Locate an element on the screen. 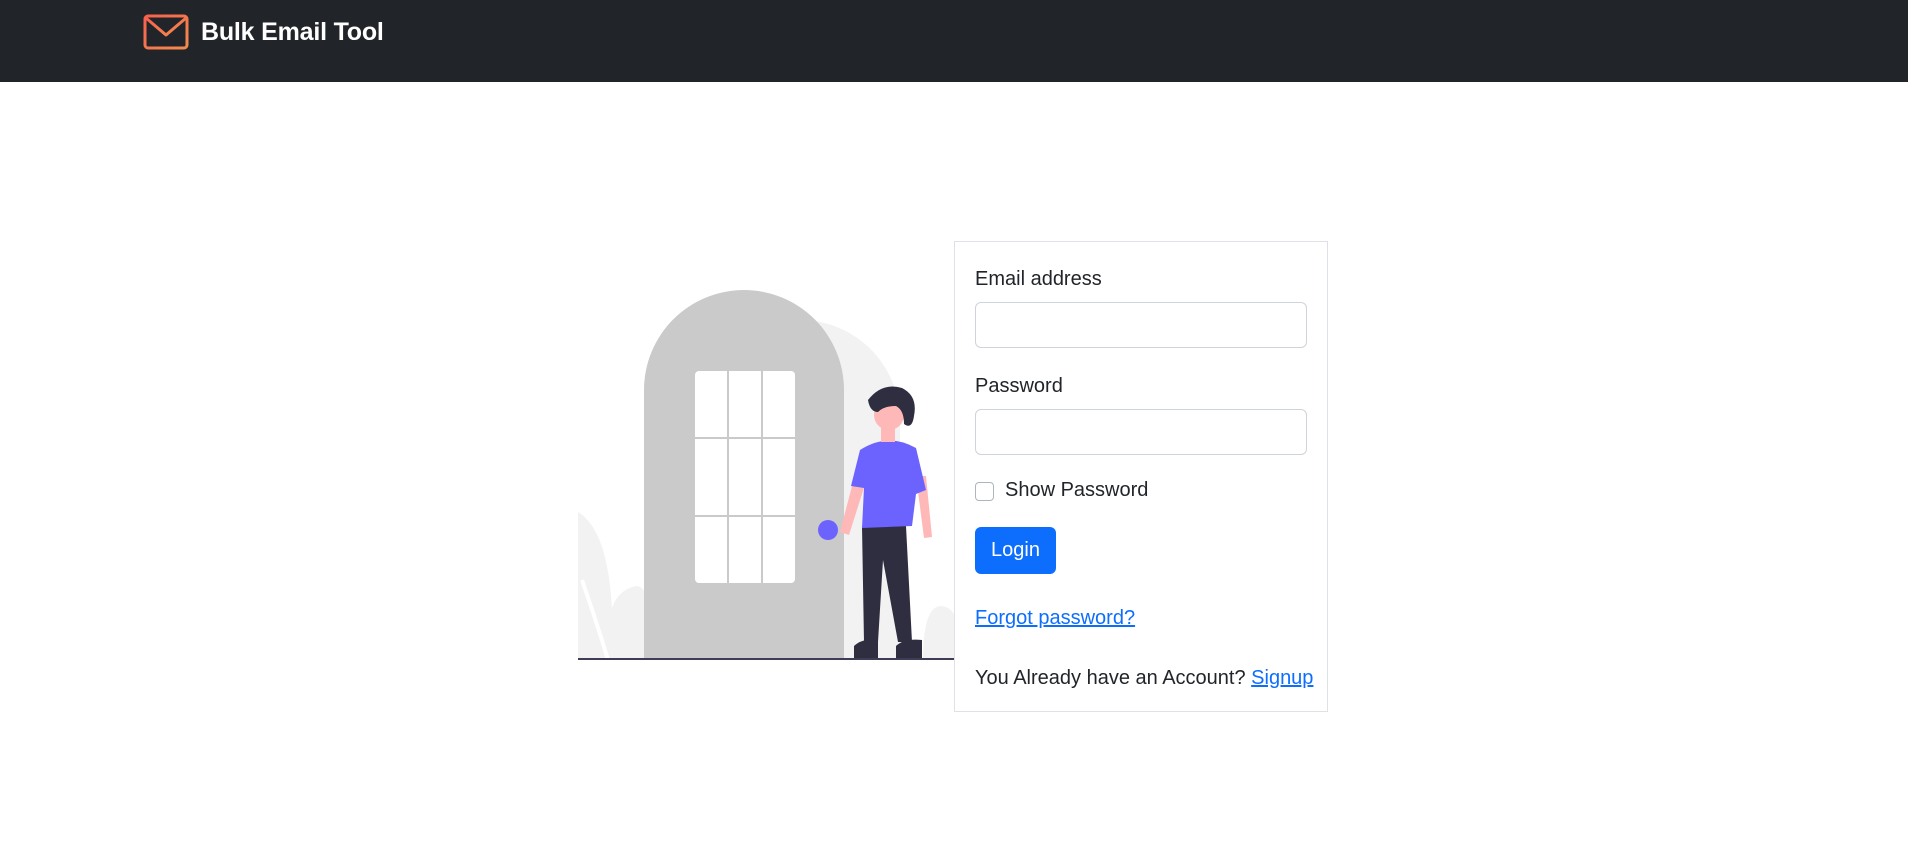  brand-name: Bulk Email Tool is located at coordinates (292, 31).